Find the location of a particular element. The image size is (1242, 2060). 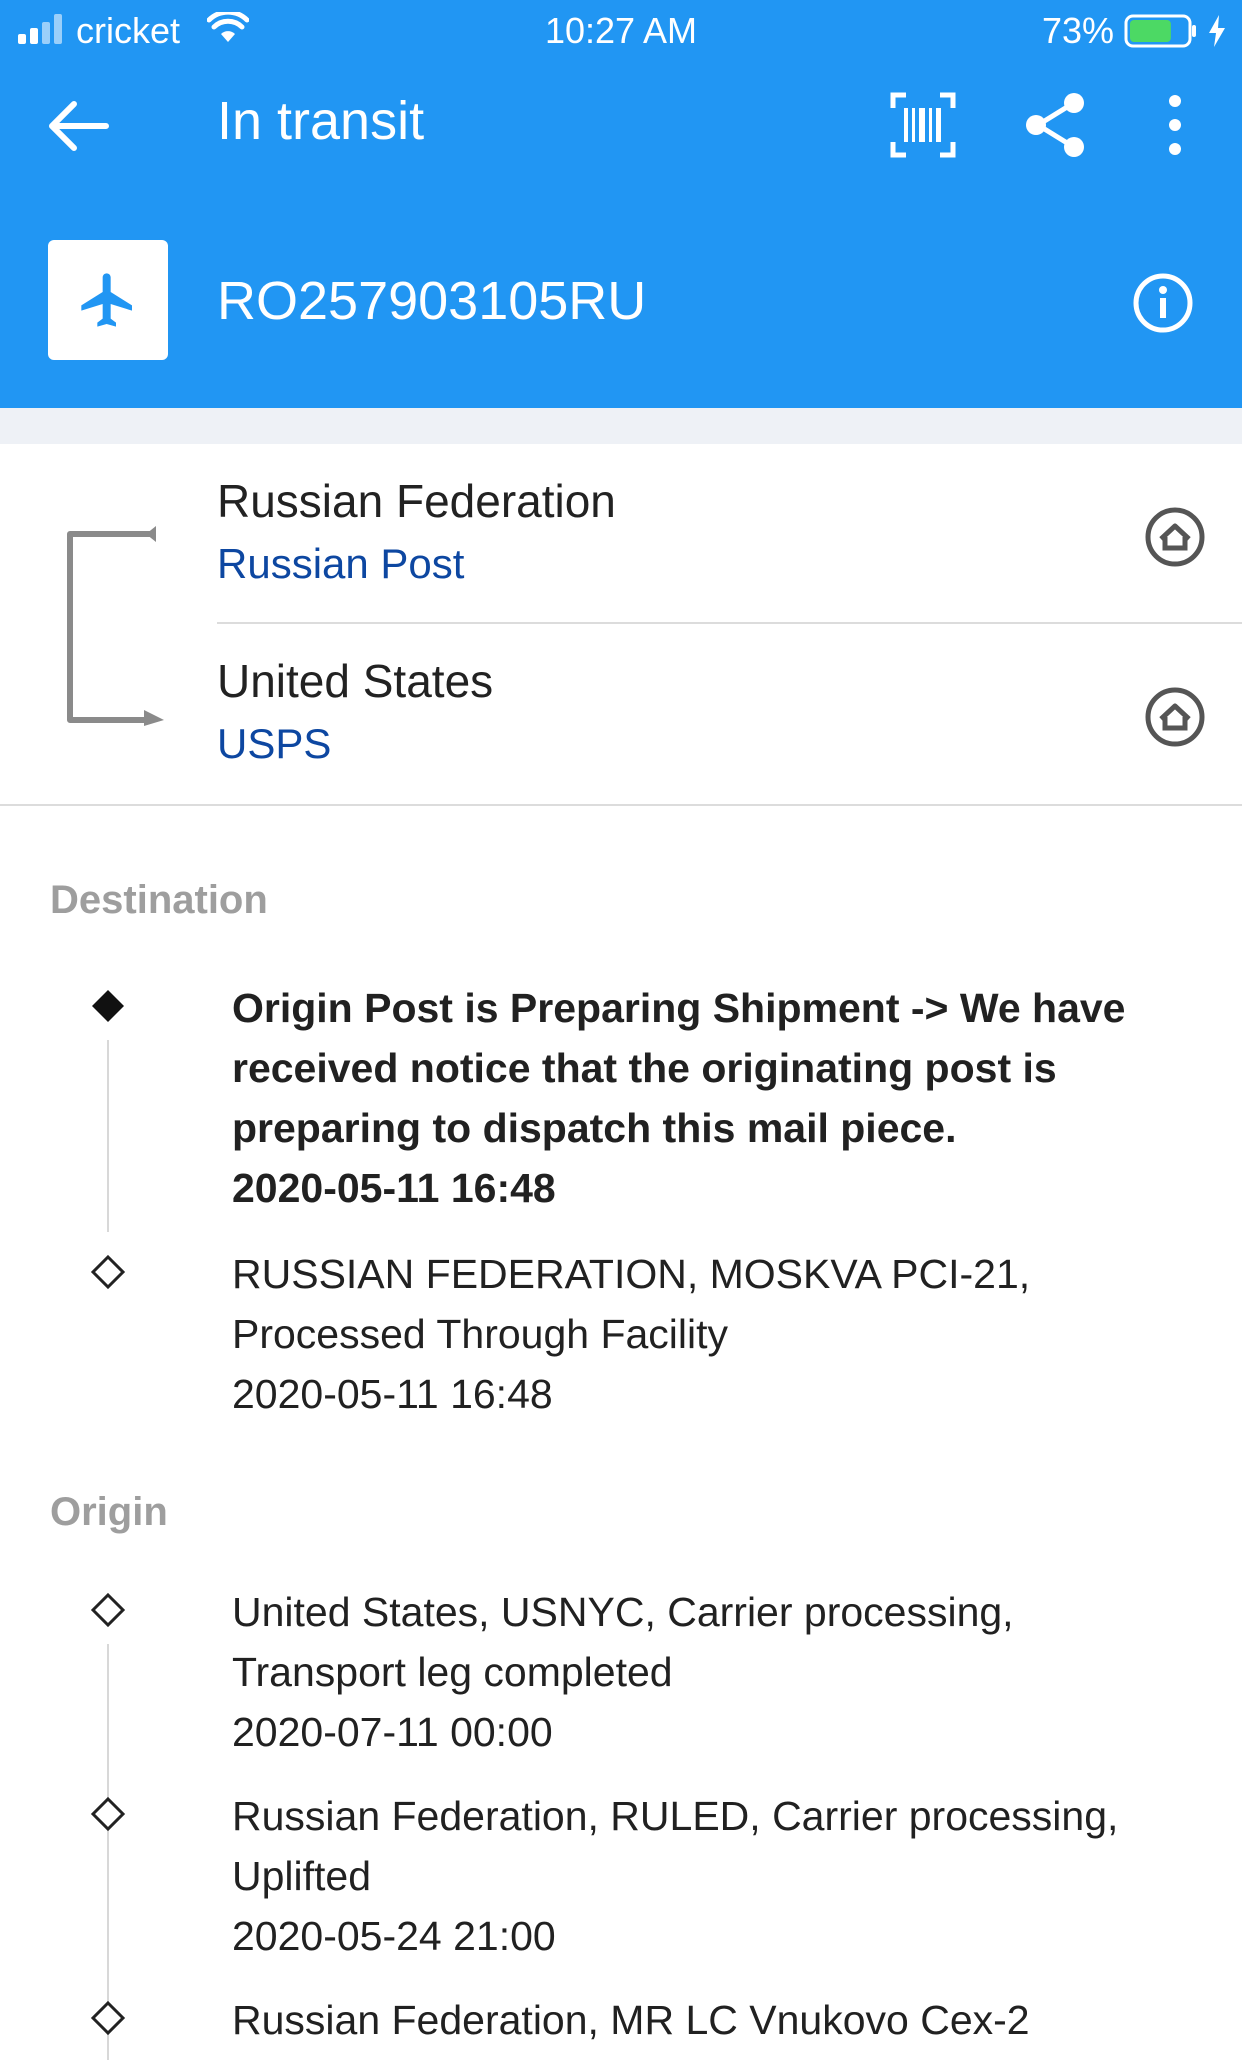

battery-icon is located at coordinates (1160, 31).